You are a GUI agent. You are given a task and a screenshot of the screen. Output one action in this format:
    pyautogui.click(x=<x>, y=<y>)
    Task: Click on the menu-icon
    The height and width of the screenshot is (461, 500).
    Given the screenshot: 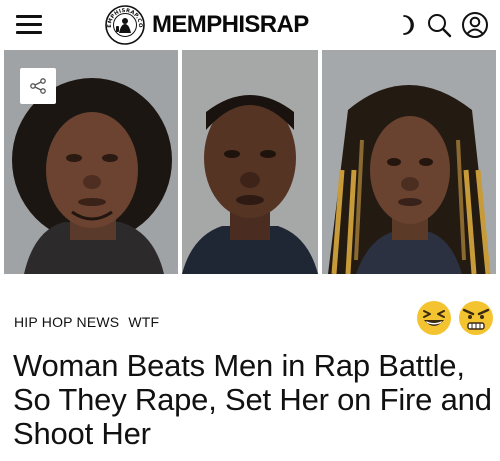 What is the action you would take?
    pyautogui.click(x=29, y=24)
    